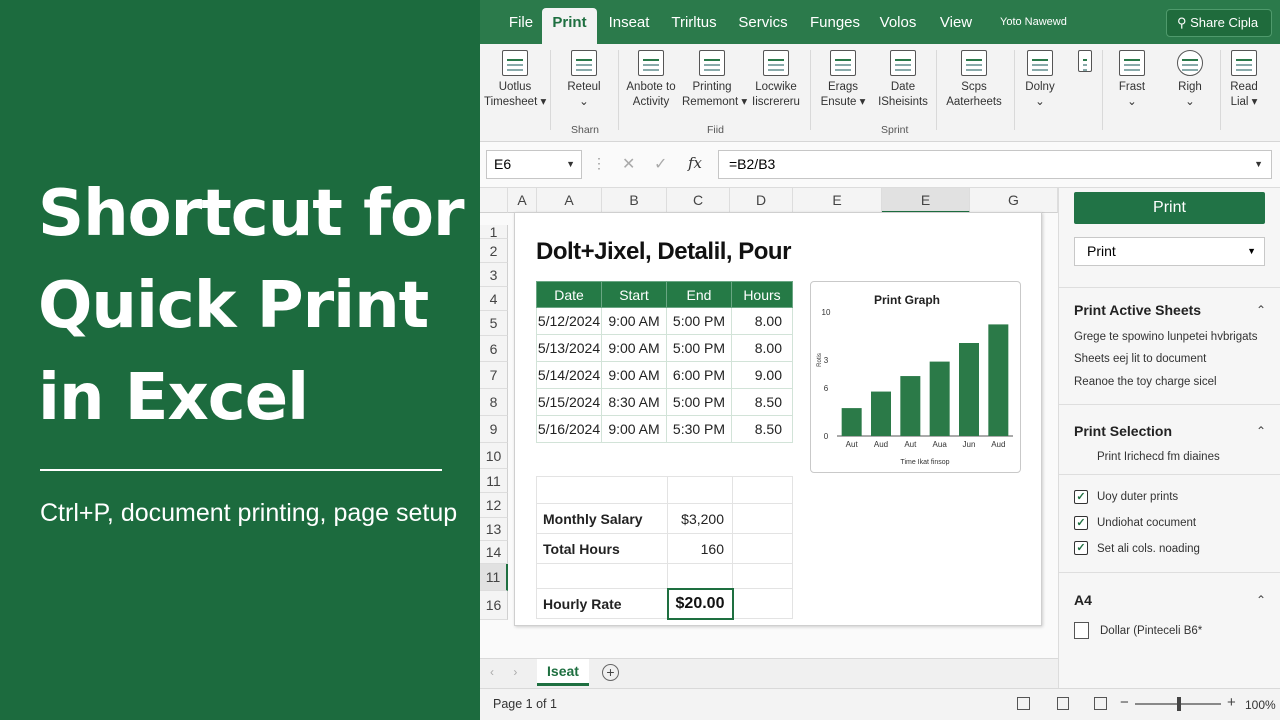  What do you see at coordinates (695, 163) in the screenshot?
I see `function-icon: fx` at bounding box center [695, 163].